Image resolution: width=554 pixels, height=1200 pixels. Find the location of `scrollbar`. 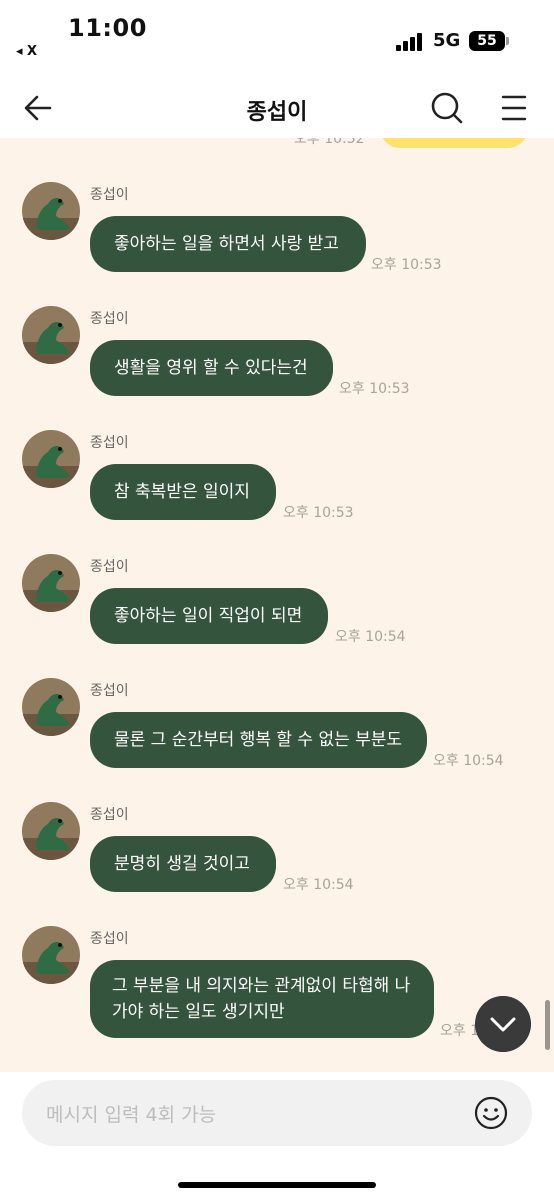

scrollbar is located at coordinates (547, 1025).